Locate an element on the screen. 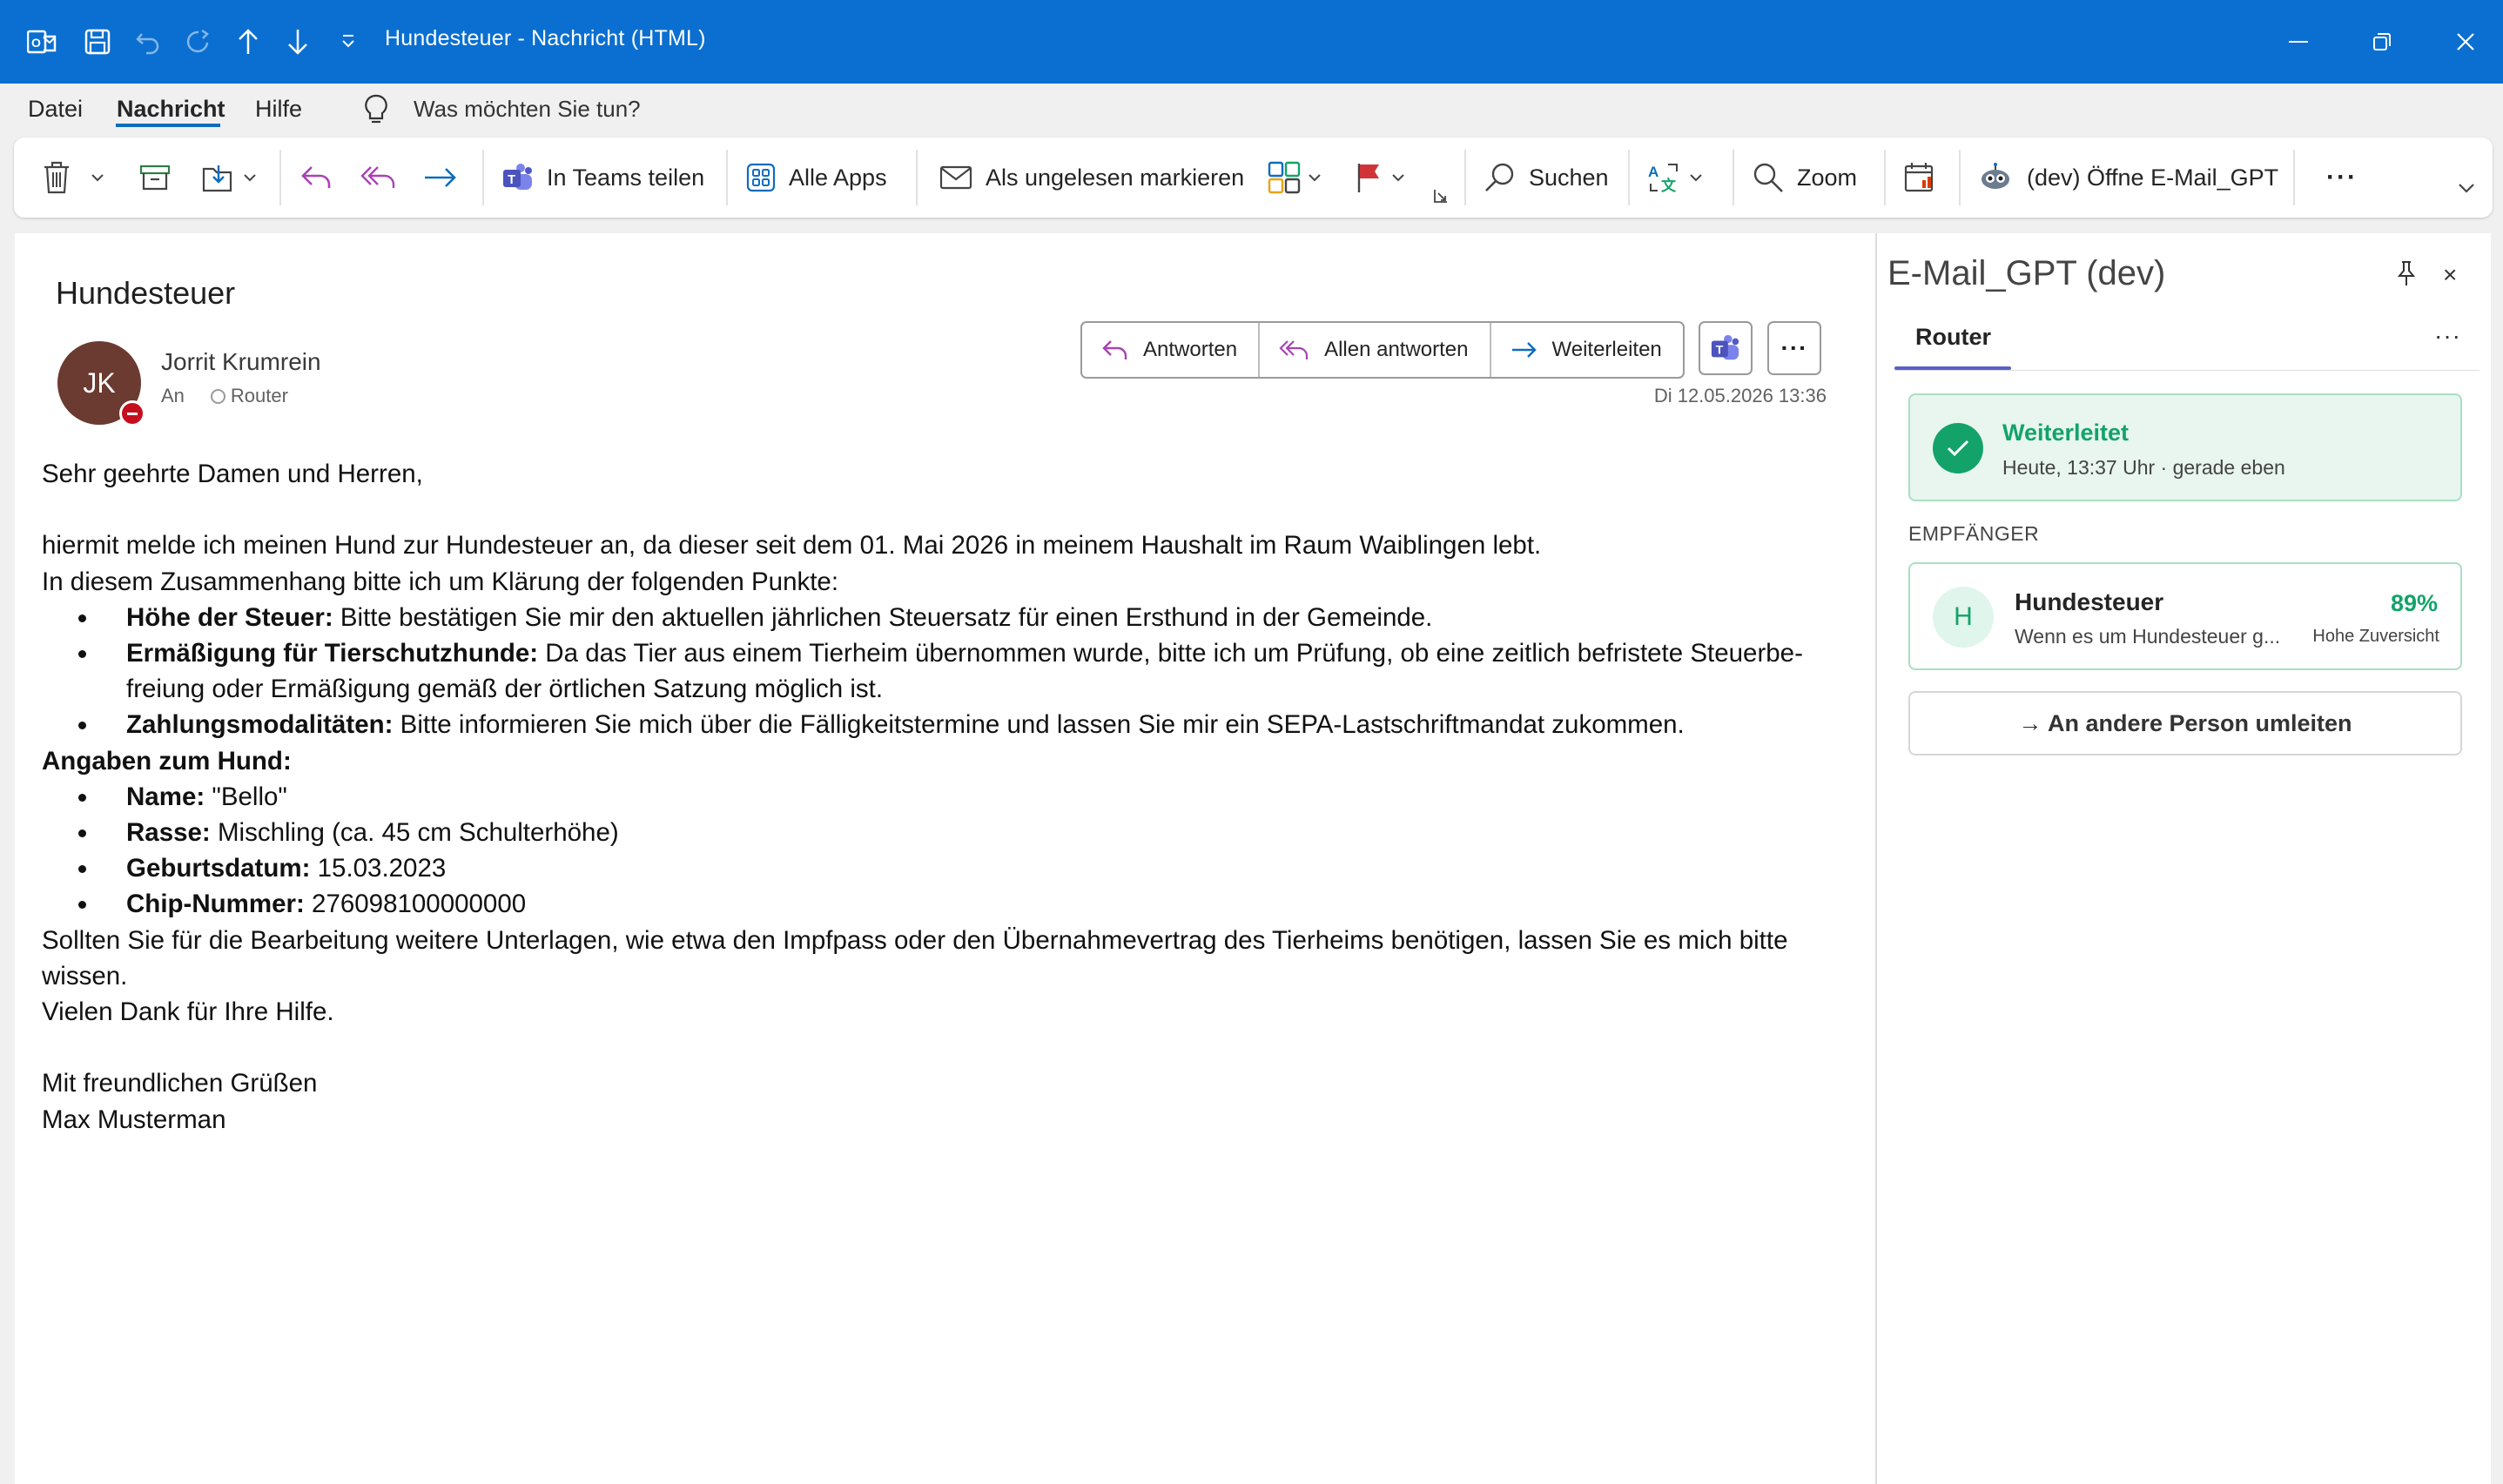  menu-active-indicator is located at coordinates (168, 126).